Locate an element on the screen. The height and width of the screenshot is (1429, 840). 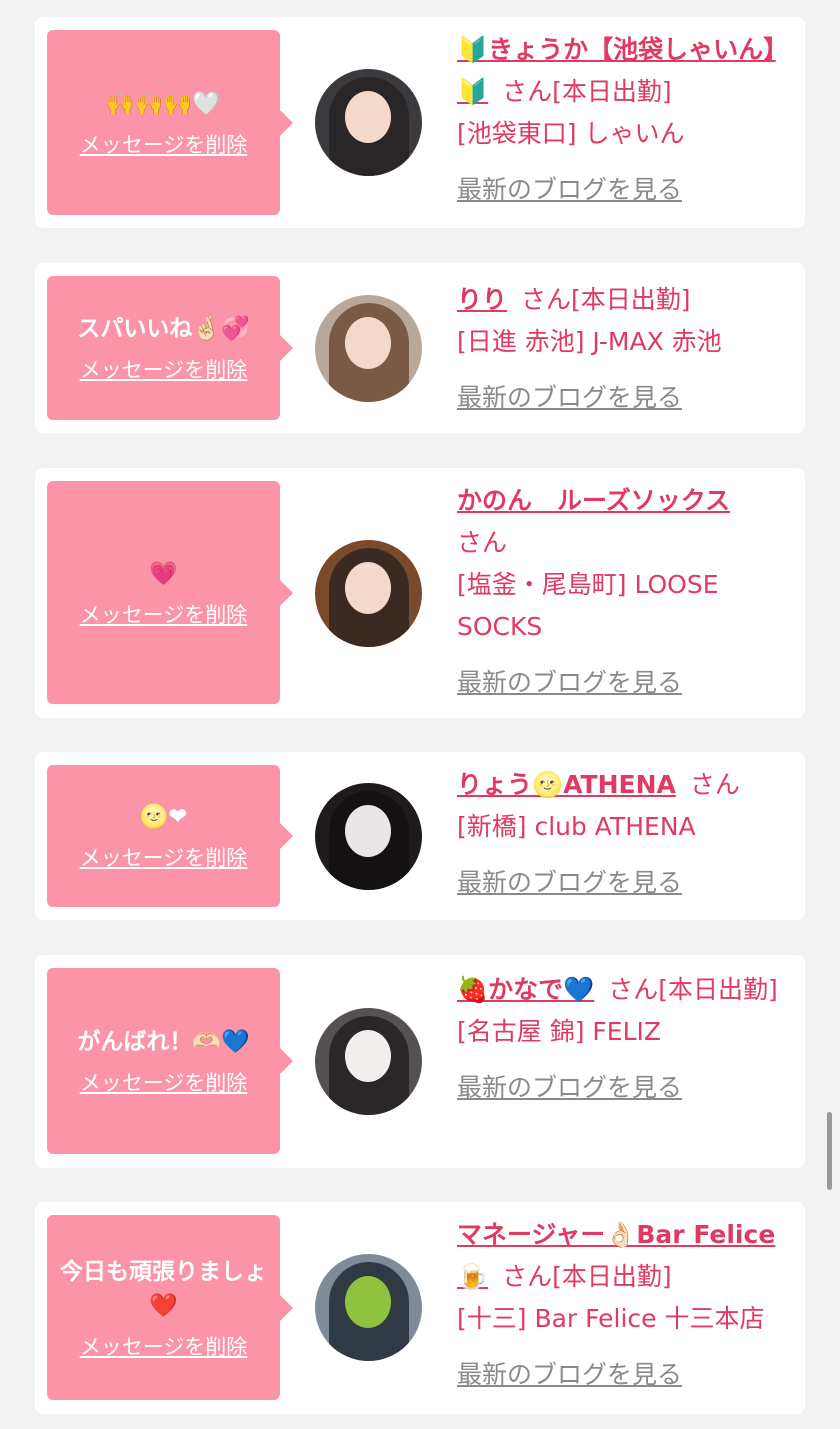
profile-name-link: 🍓かなで💙 is located at coordinates (525, 989).